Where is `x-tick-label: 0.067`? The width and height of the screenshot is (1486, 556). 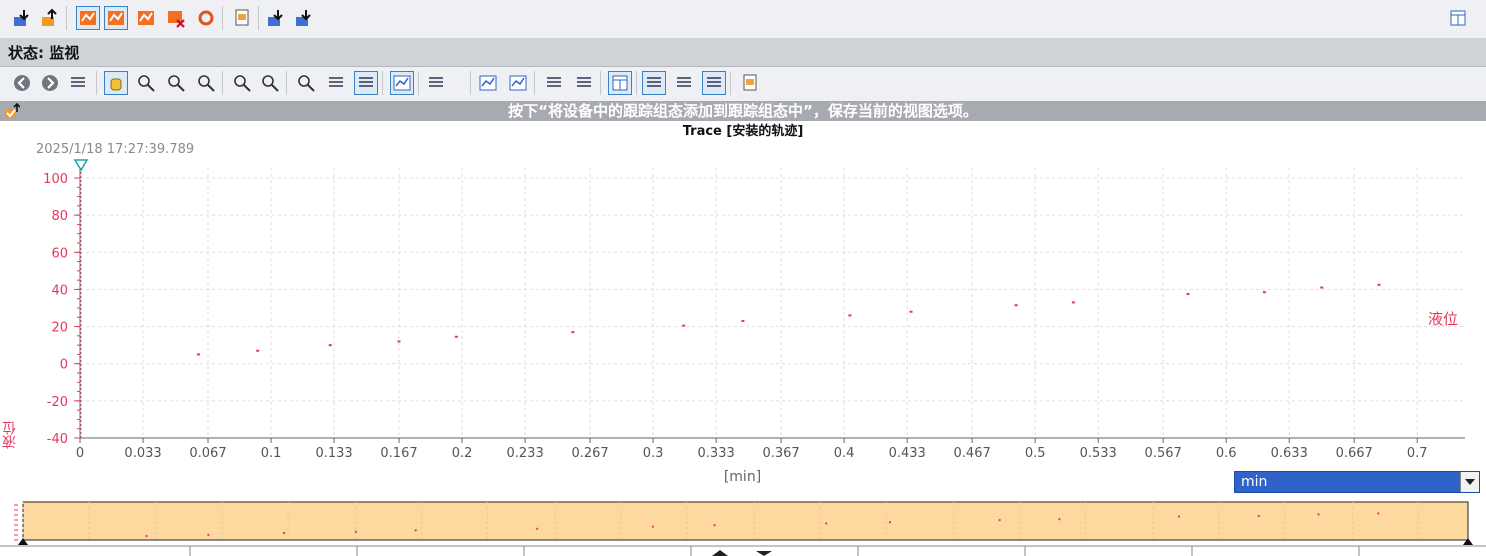 x-tick-label: 0.067 is located at coordinates (207, 453).